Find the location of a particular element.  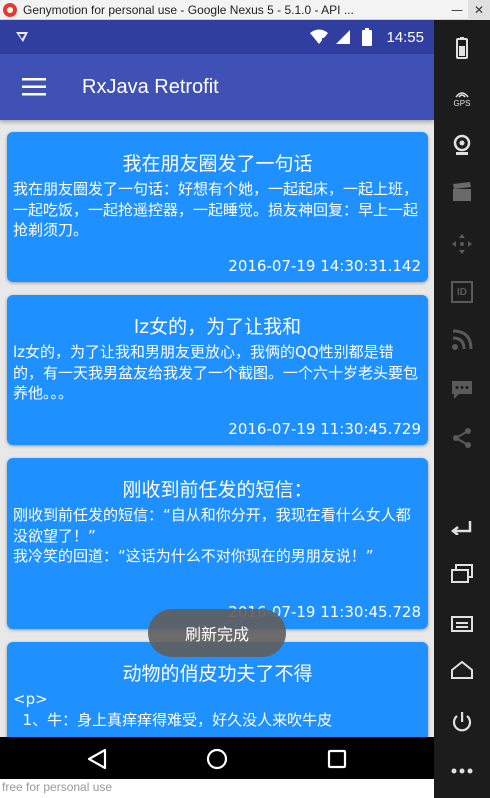

recents-square-icon is located at coordinates (337, 759).